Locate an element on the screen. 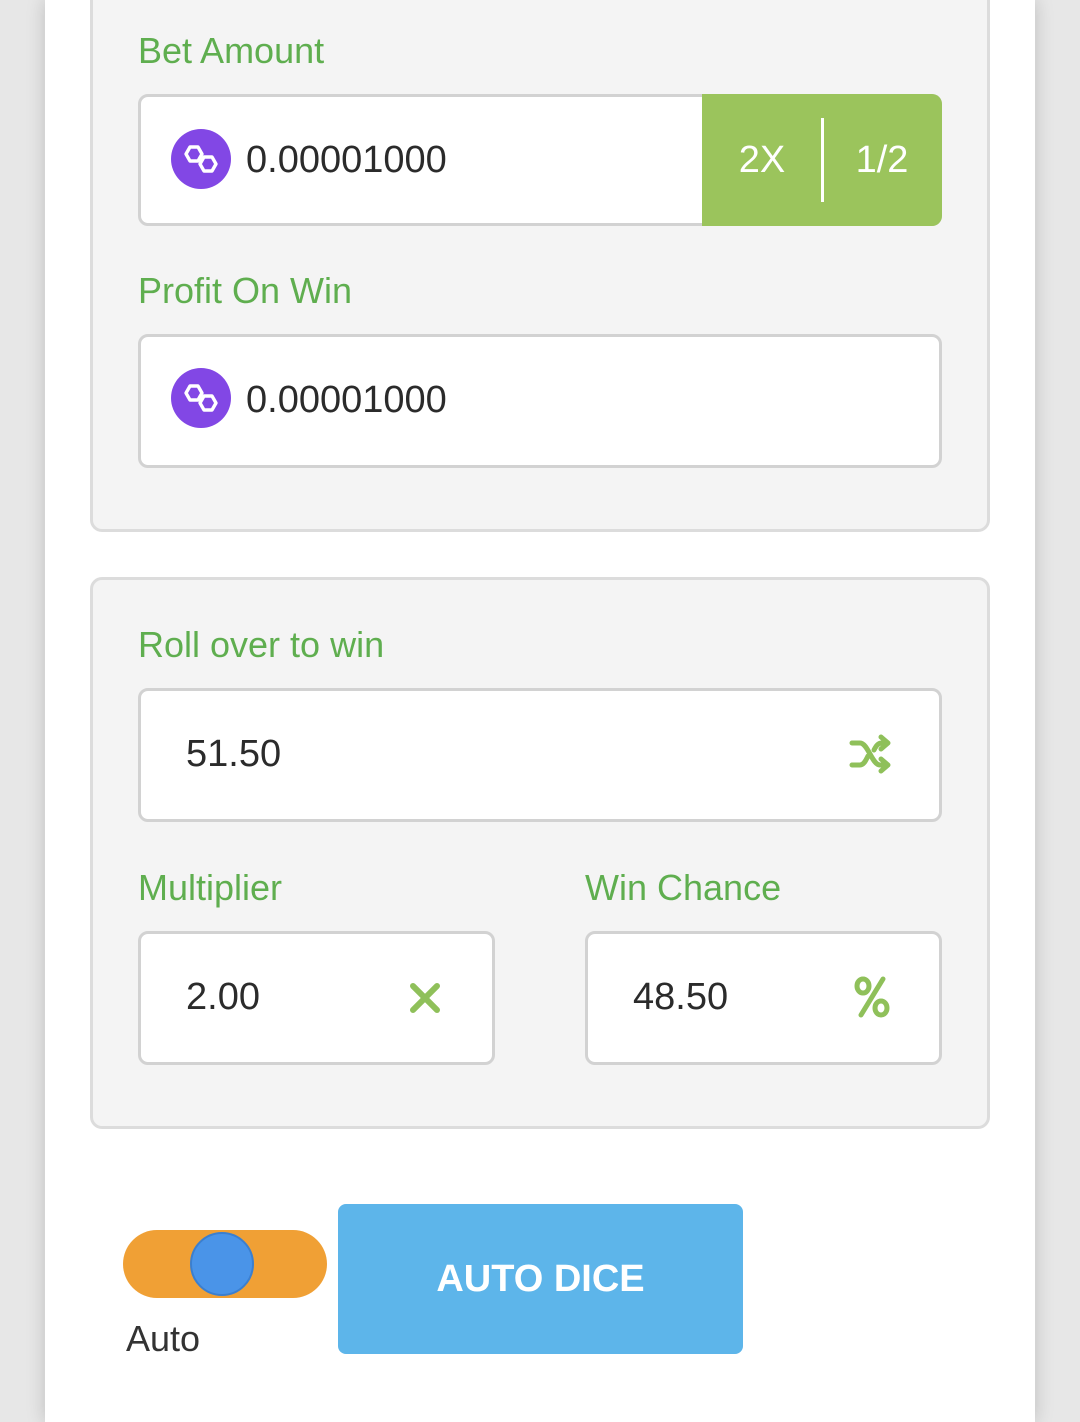 This screenshot has width=1080, height=1422. roll-over-value: 51.50 is located at coordinates (233, 754).